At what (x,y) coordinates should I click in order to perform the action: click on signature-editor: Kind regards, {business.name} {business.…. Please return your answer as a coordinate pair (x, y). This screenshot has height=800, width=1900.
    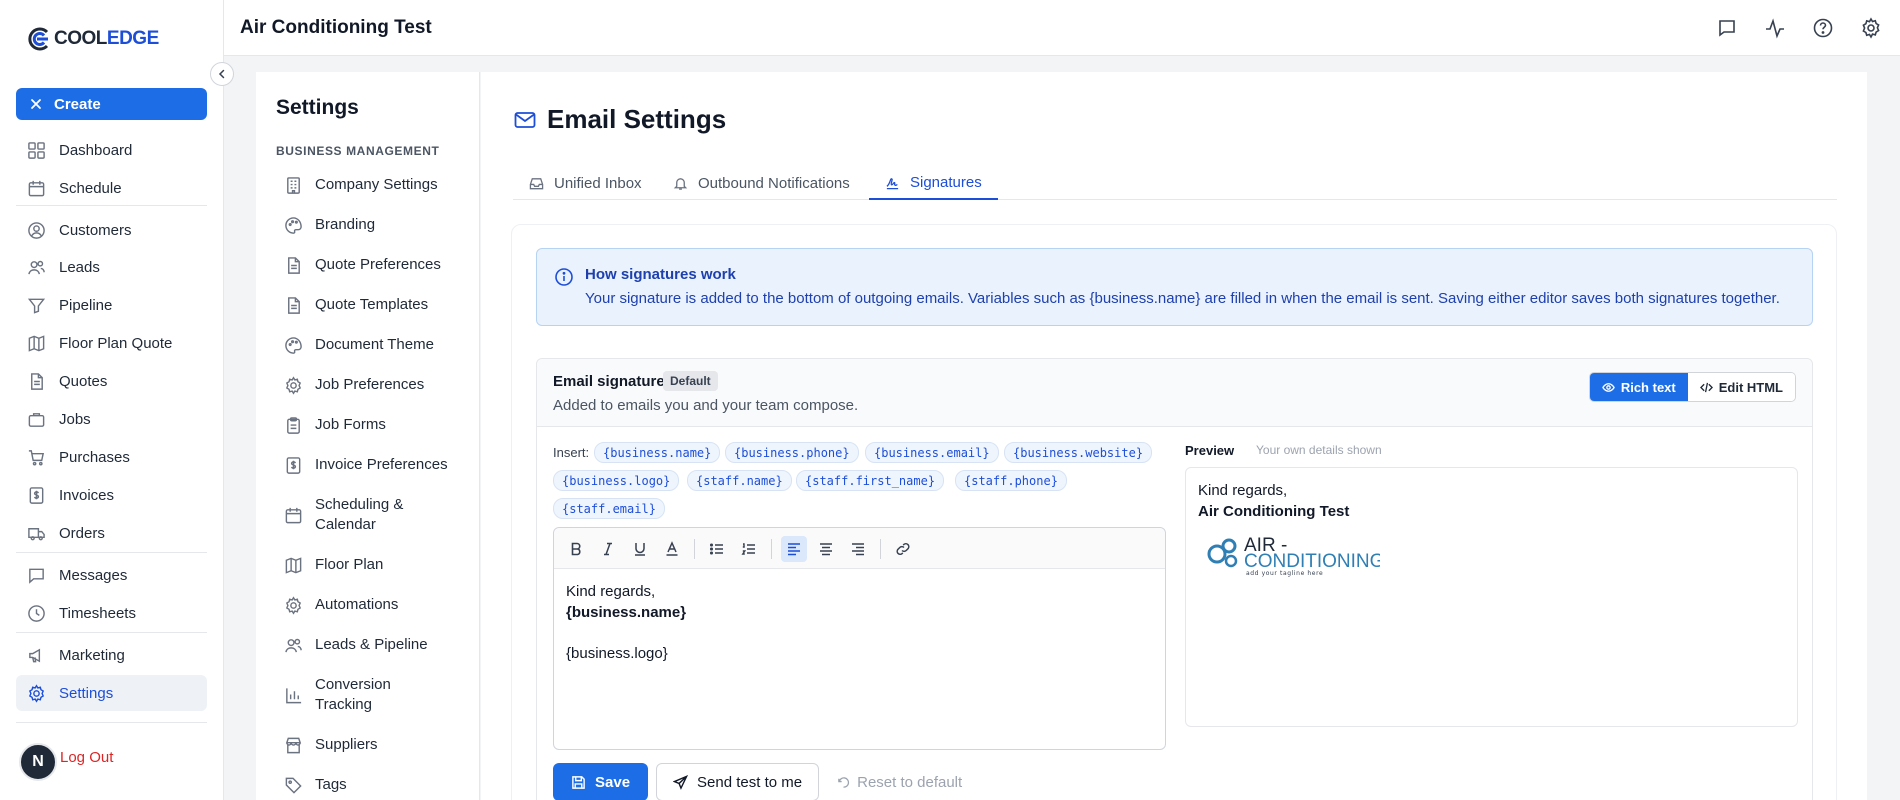
    Looking at the image, I should click on (859, 638).